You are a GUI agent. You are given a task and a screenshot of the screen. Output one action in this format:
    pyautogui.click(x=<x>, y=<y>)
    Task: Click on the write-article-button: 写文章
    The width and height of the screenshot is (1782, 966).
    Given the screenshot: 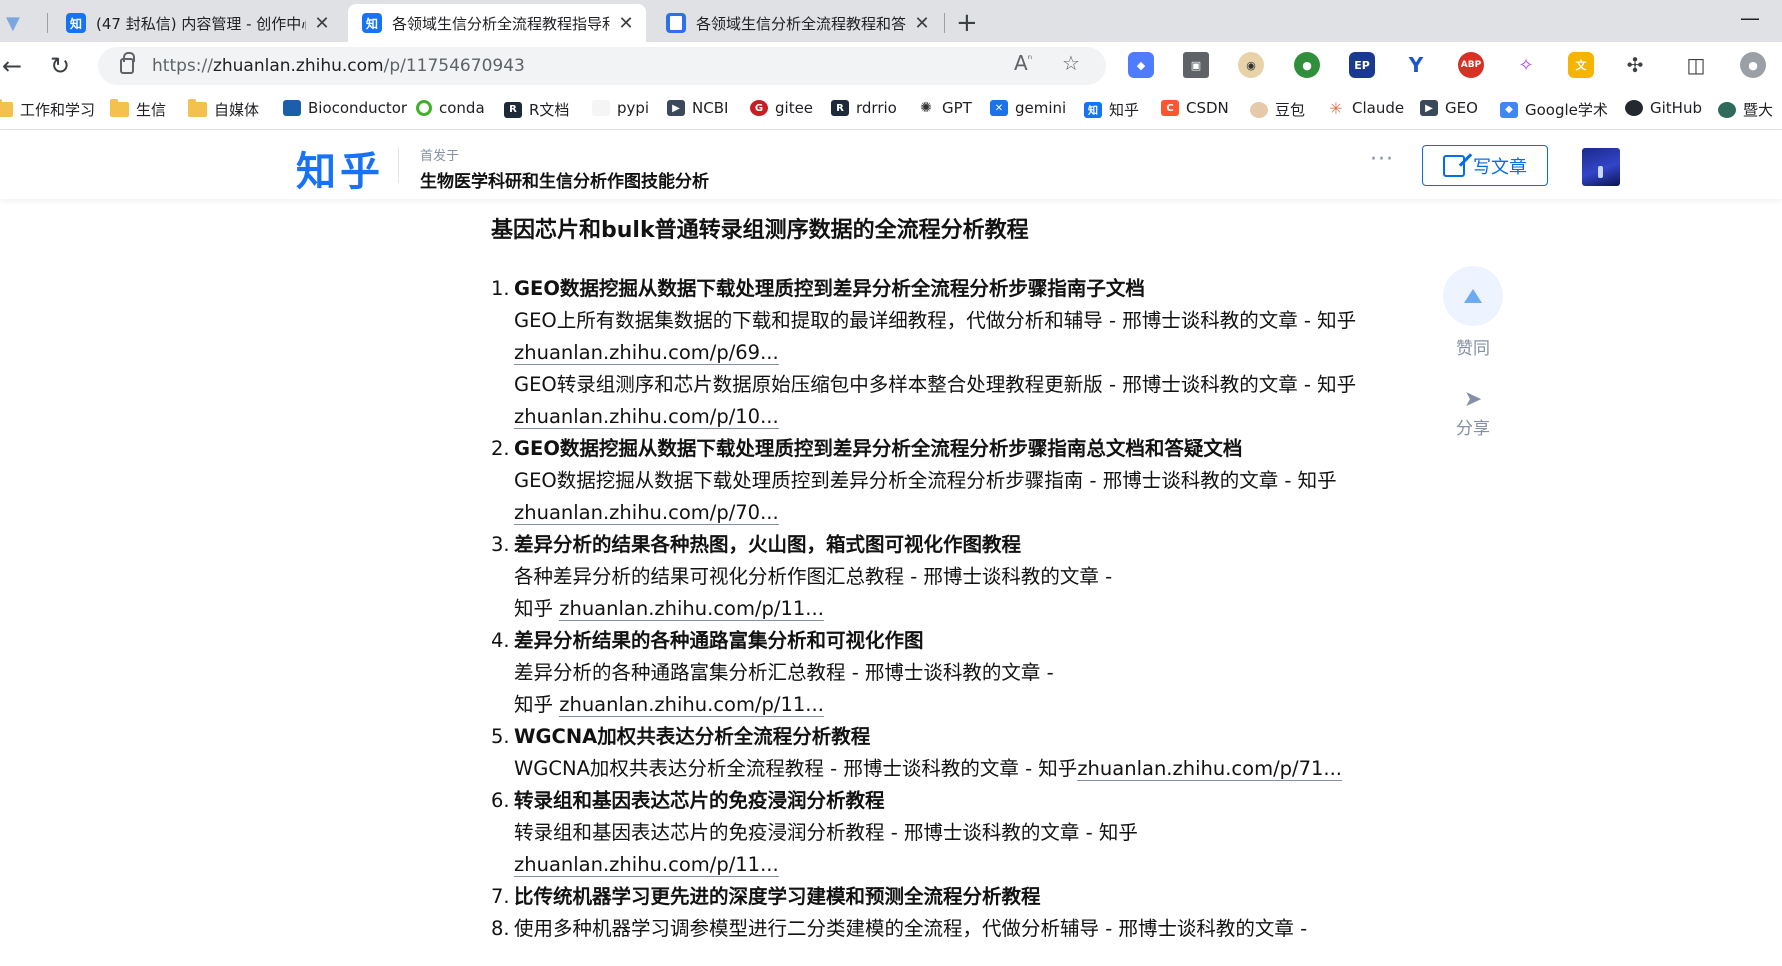 What is the action you would take?
    pyautogui.click(x=1485, y=165)
    